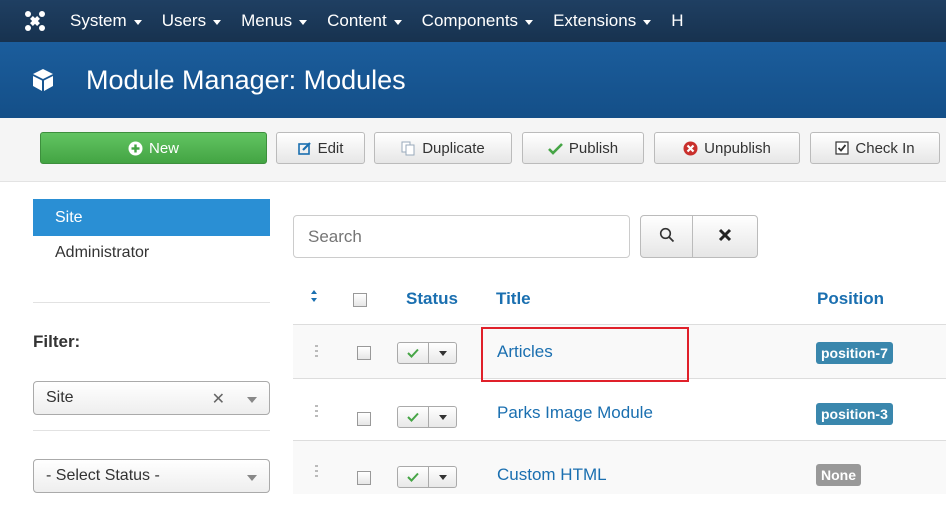 This screenshot has height=507, width=946. What do you see at coordinates (69, 217) in the screenshot?
I see `sidebar-item-label: Site` at bounding box center [69, 217].